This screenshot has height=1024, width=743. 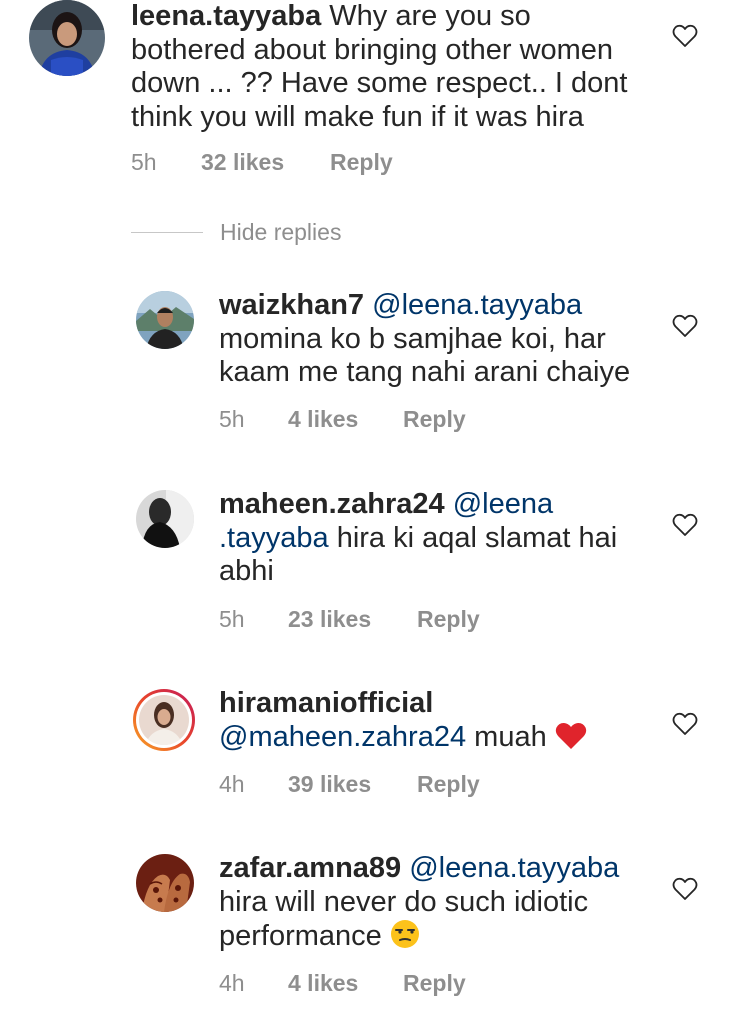 I want to click on mention-link: @leena, so click(x=503, y=504).